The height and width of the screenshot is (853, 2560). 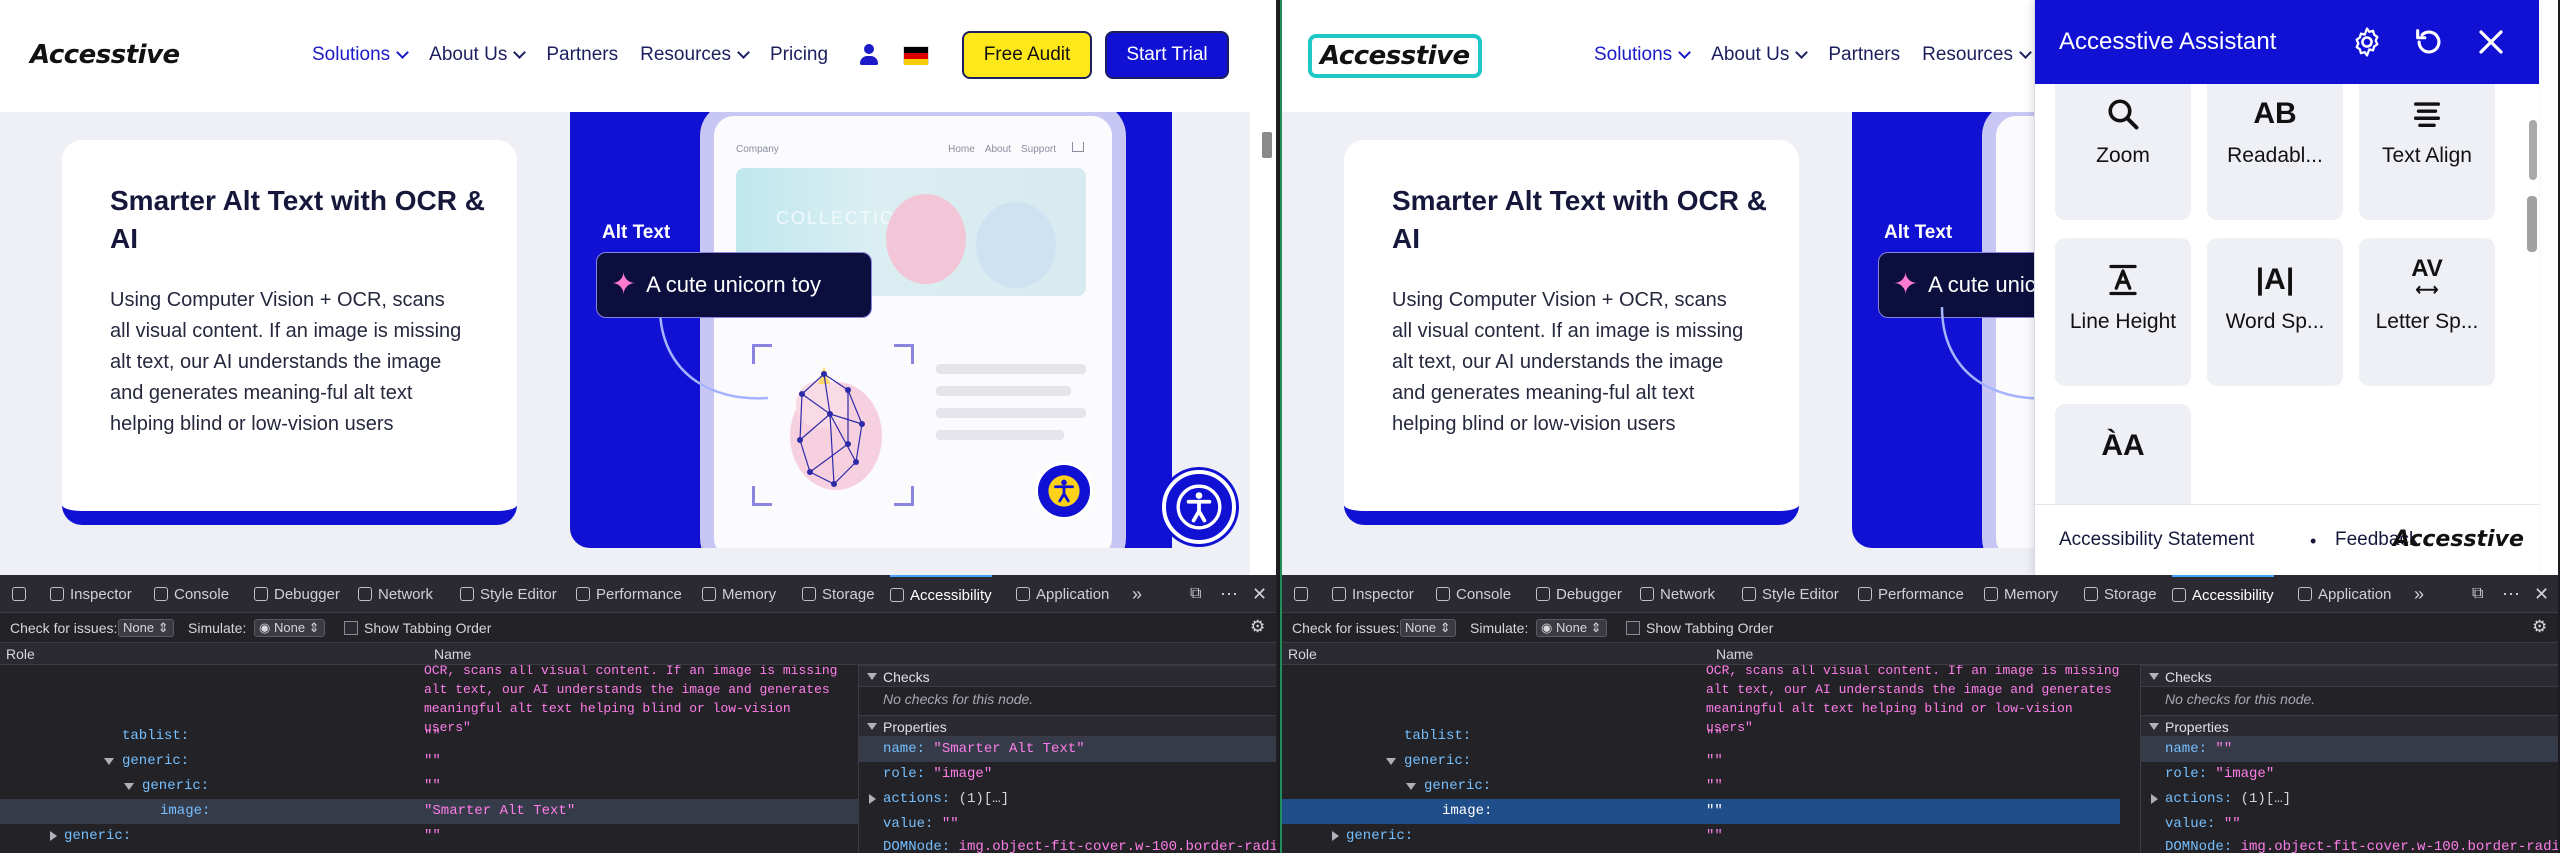 I want to click on alt-text-value: A cute unicorn toy, so click(x=734, y=284).